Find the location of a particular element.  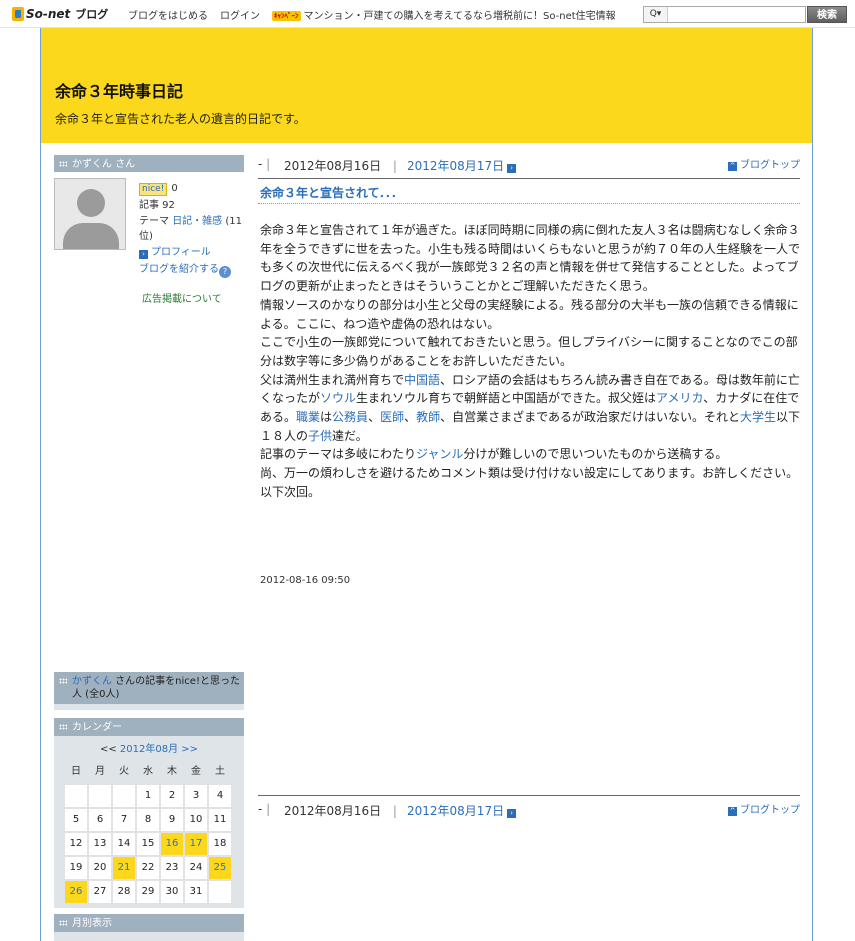

arrow-up-icon: ^ is located at coordinates (732, 166).